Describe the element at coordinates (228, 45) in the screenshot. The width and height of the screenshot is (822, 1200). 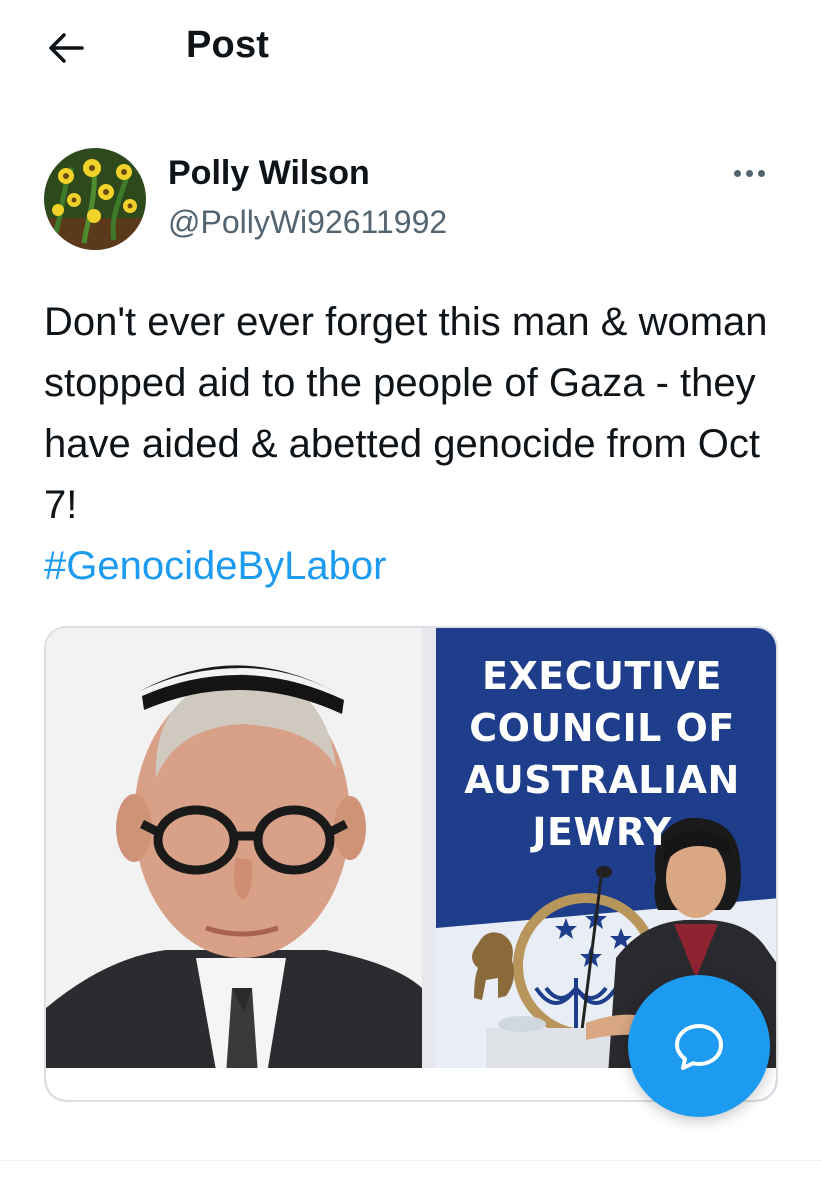
I see `page-title: Post` at that location.